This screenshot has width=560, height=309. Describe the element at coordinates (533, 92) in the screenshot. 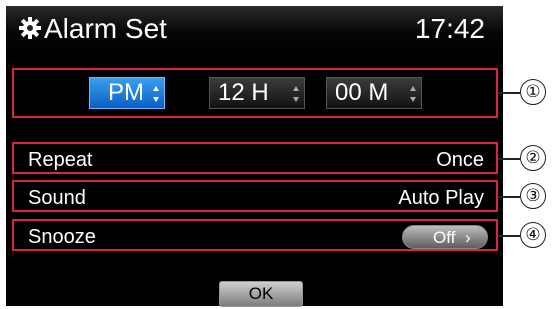

I see `callout-1: ①` at that location.